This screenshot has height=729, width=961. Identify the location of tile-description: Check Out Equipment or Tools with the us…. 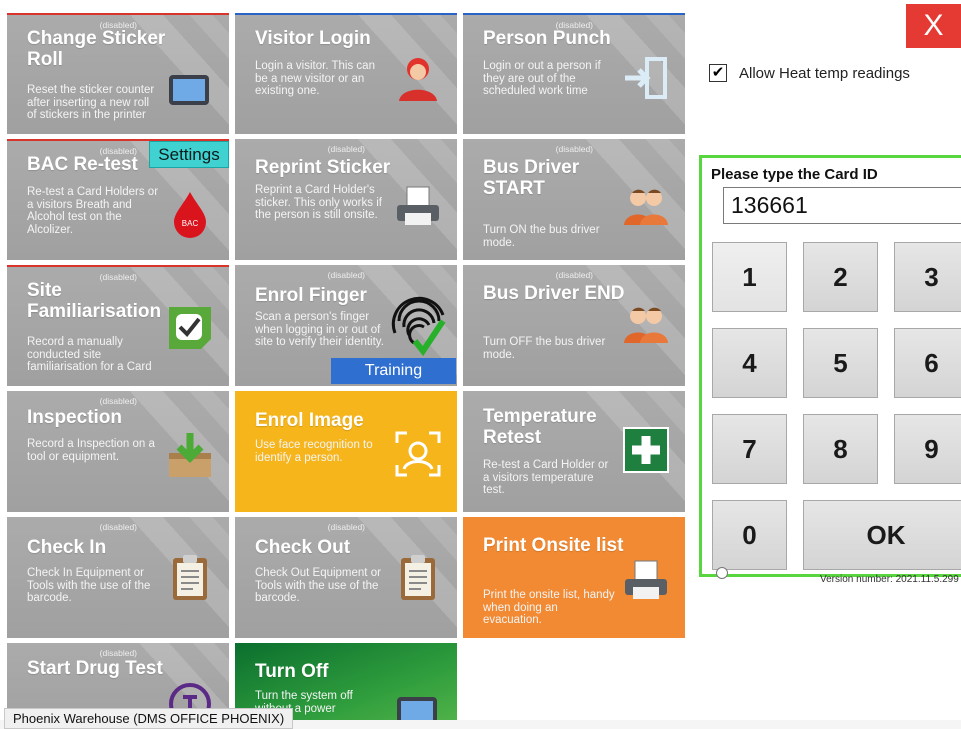
(318, 585).